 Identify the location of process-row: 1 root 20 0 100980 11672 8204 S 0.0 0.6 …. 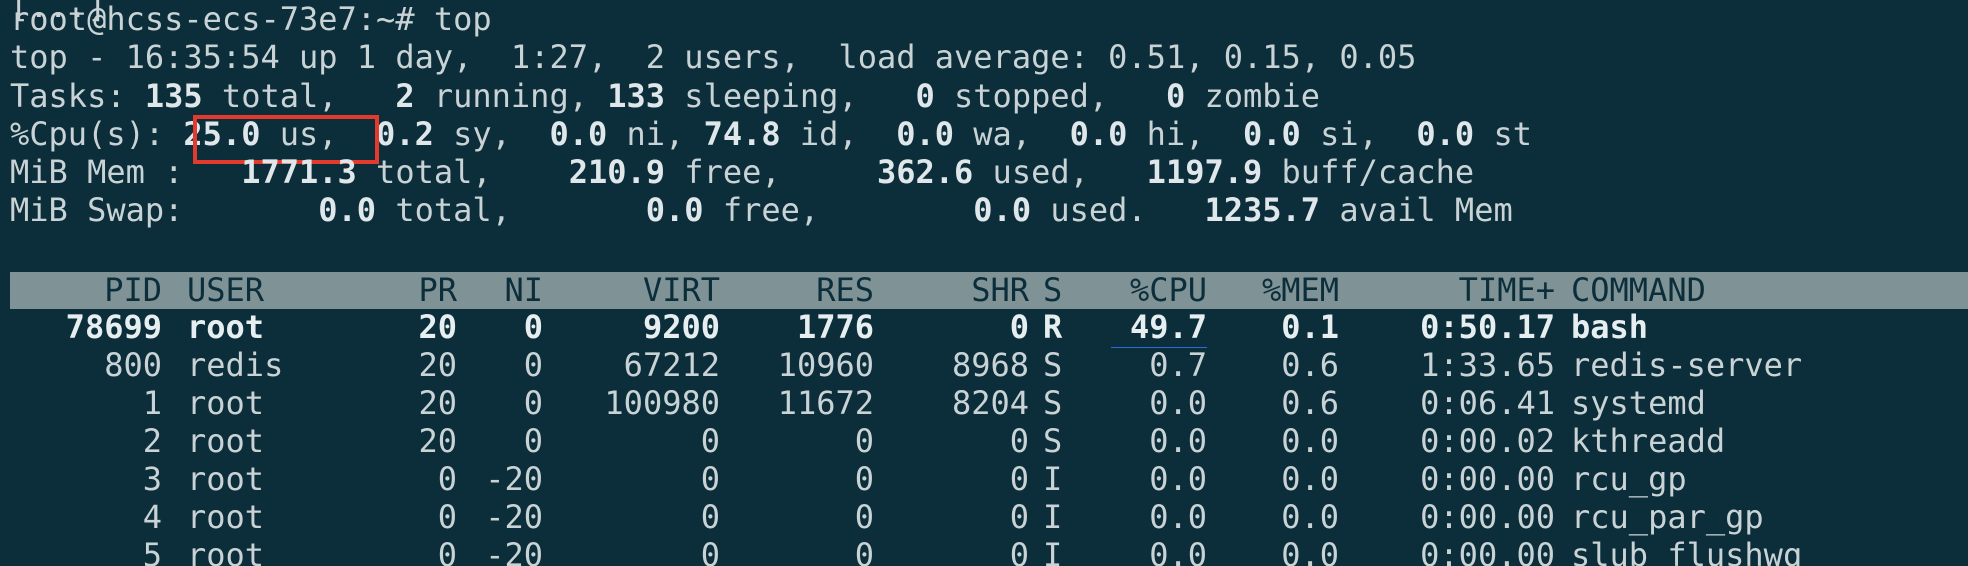
(989, 403).